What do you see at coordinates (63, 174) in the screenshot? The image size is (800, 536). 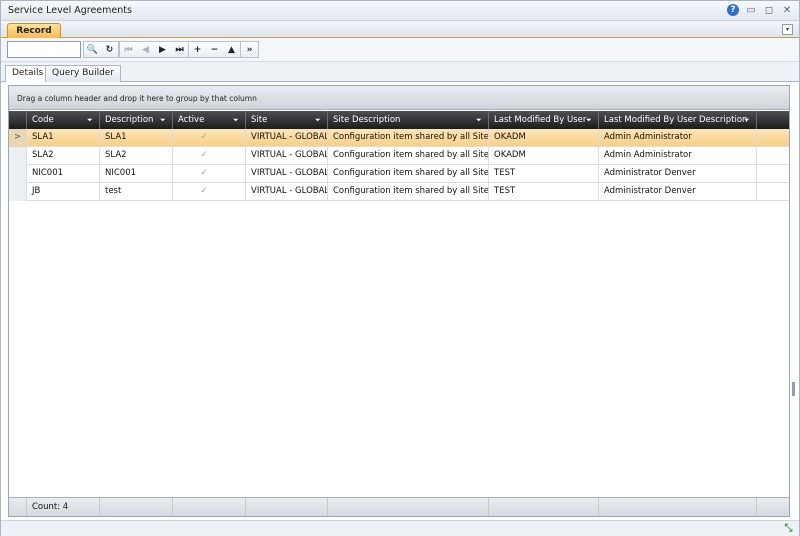 I see `cell-code: NIC001` at bounding box center [63, 174].